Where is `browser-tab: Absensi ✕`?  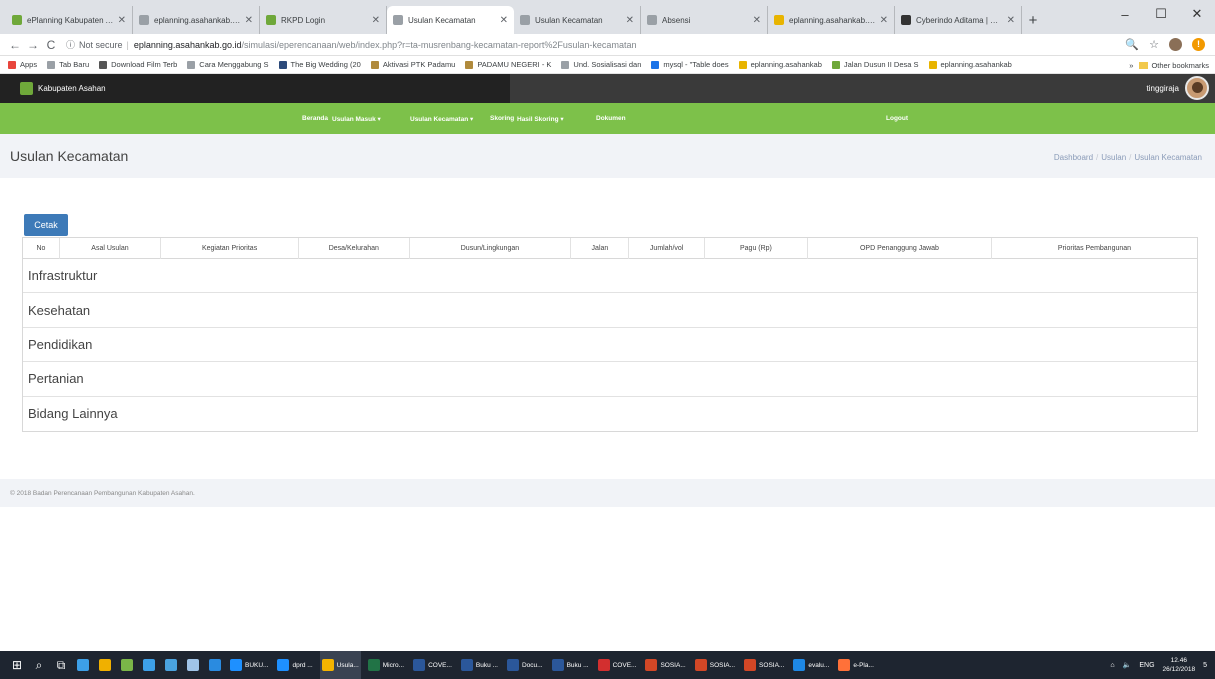 browser-tab: Absensi ✕ is located at coordinates (704, 20).